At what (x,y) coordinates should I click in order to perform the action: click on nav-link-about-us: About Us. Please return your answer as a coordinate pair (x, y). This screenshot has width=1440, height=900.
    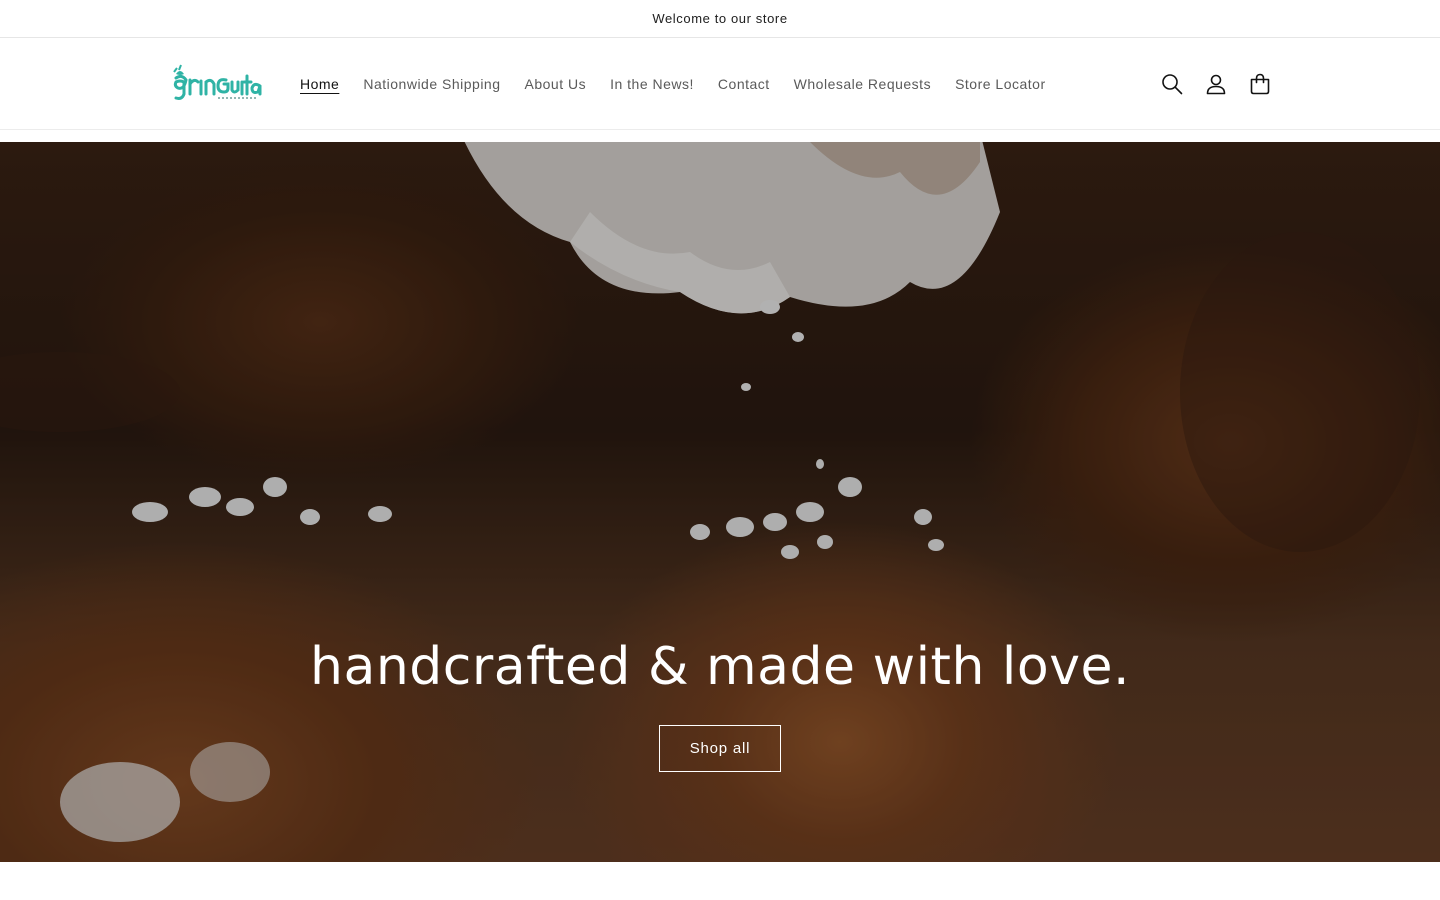
    Looking at the image, I should click on (556, 84).